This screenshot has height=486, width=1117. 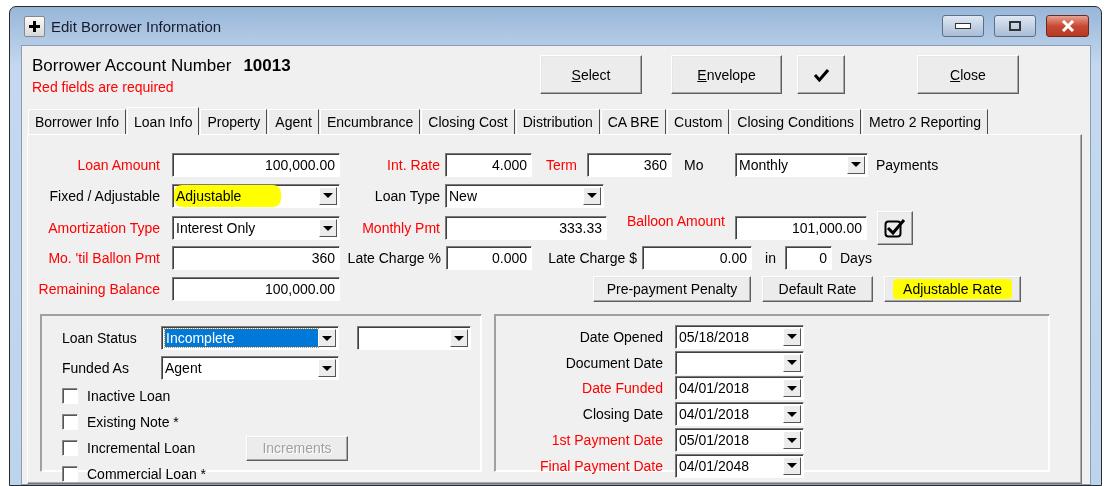 What do you see at coordinates (256, 228) in the screenshot?
I see `dropdown-field: Interest Only` at bounding box center [256, 228].